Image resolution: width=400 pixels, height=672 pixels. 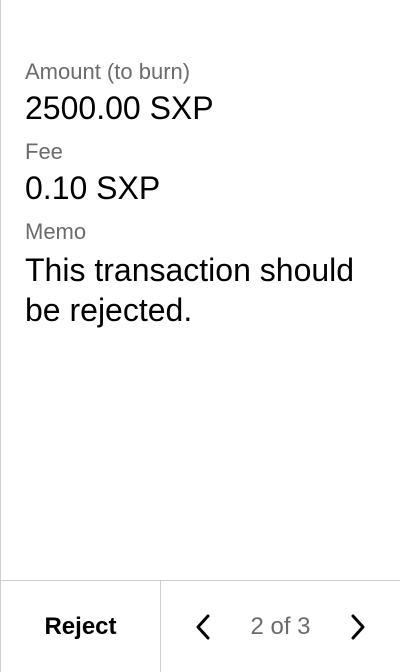 I want to click on action-footer: Reject 2 of 3, so click(x=200, y=626).